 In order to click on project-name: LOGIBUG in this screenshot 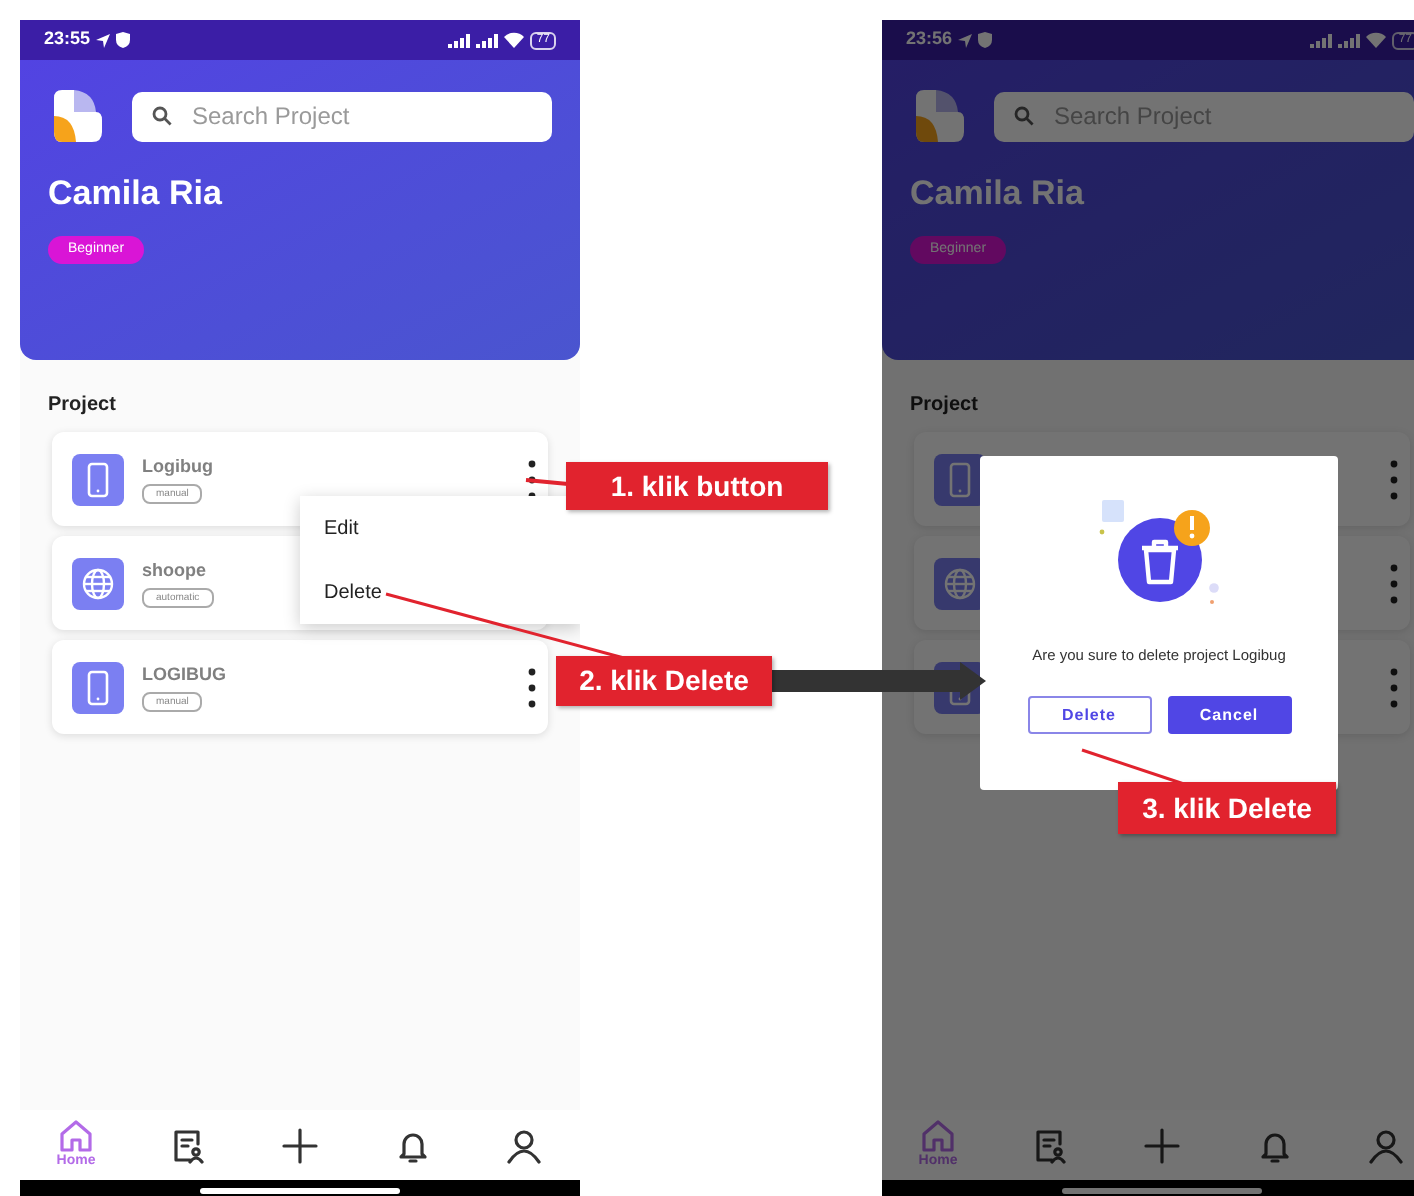, I will do `click(184, 674)`.